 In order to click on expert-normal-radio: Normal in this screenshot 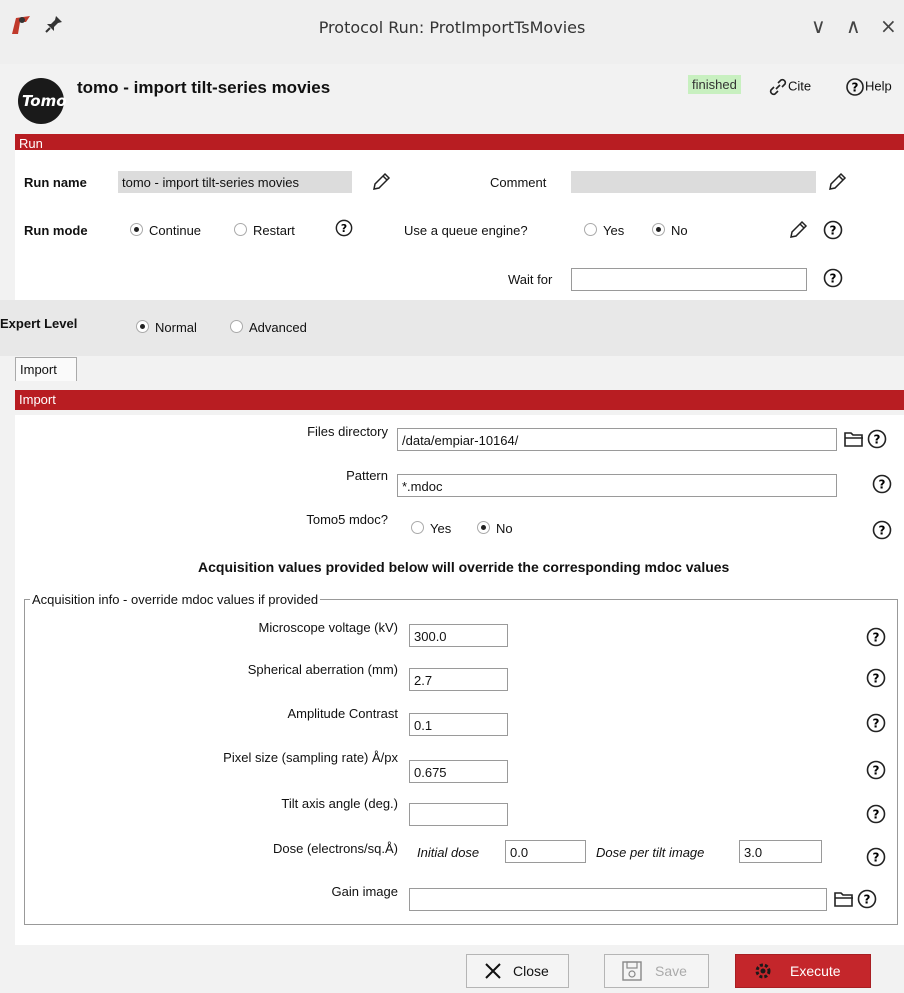, I will do `click(166, 327)`.